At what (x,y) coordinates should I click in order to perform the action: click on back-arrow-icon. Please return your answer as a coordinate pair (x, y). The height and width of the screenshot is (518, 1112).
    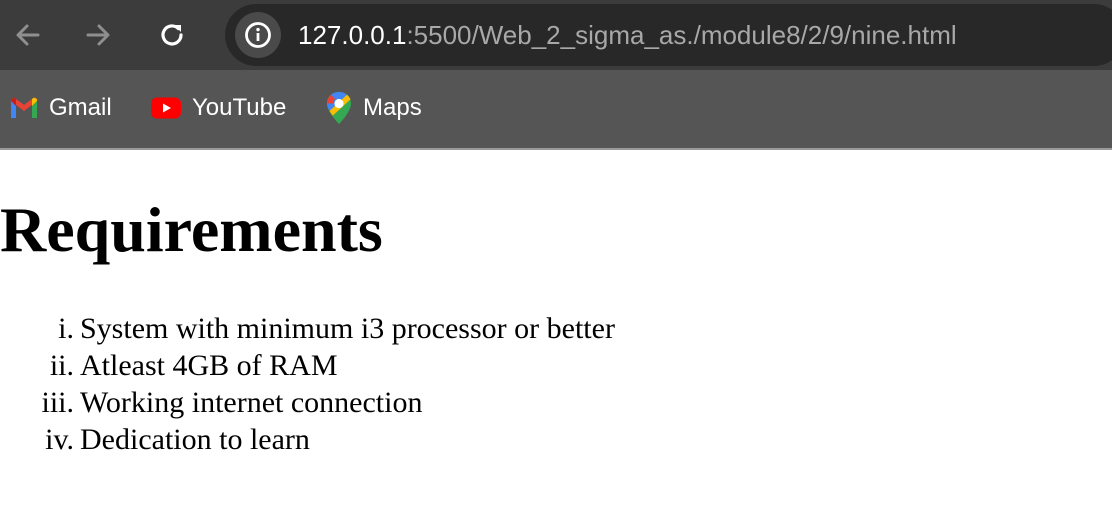
    Looking at the image, I should click on (28, 35).